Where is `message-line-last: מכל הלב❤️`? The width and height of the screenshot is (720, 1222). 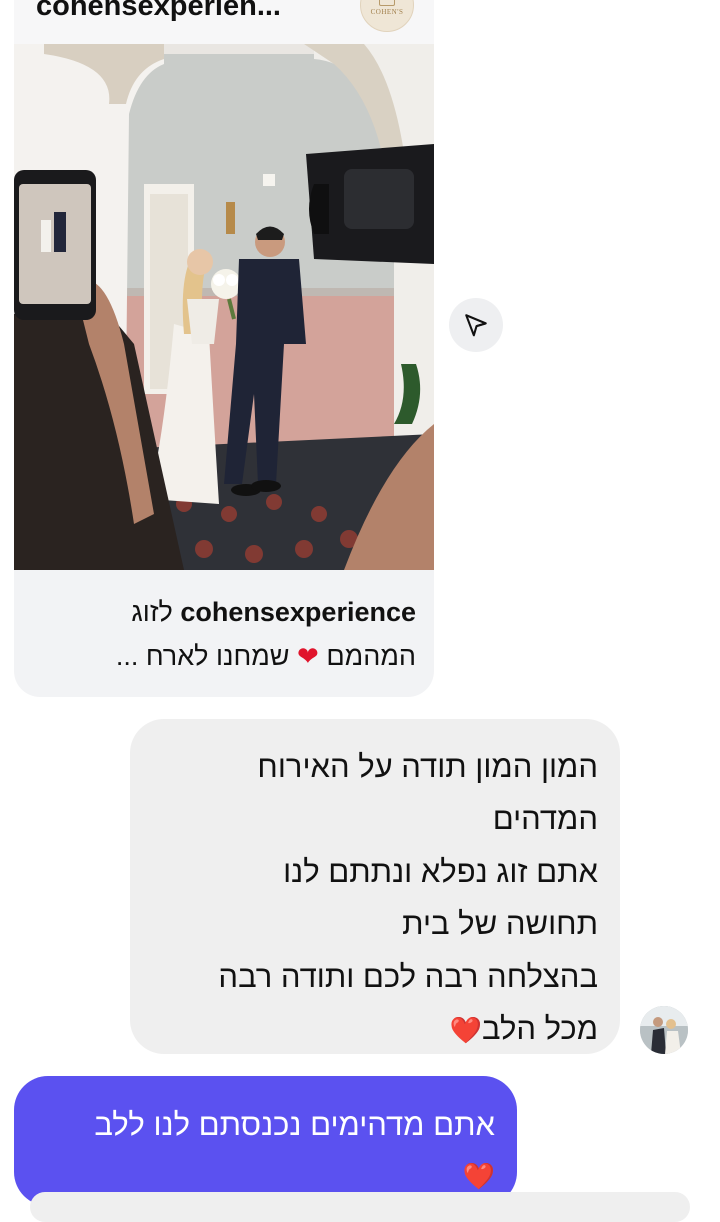 message-line-last: מכל הלב❤️ is located at coordinates (377, 1029).